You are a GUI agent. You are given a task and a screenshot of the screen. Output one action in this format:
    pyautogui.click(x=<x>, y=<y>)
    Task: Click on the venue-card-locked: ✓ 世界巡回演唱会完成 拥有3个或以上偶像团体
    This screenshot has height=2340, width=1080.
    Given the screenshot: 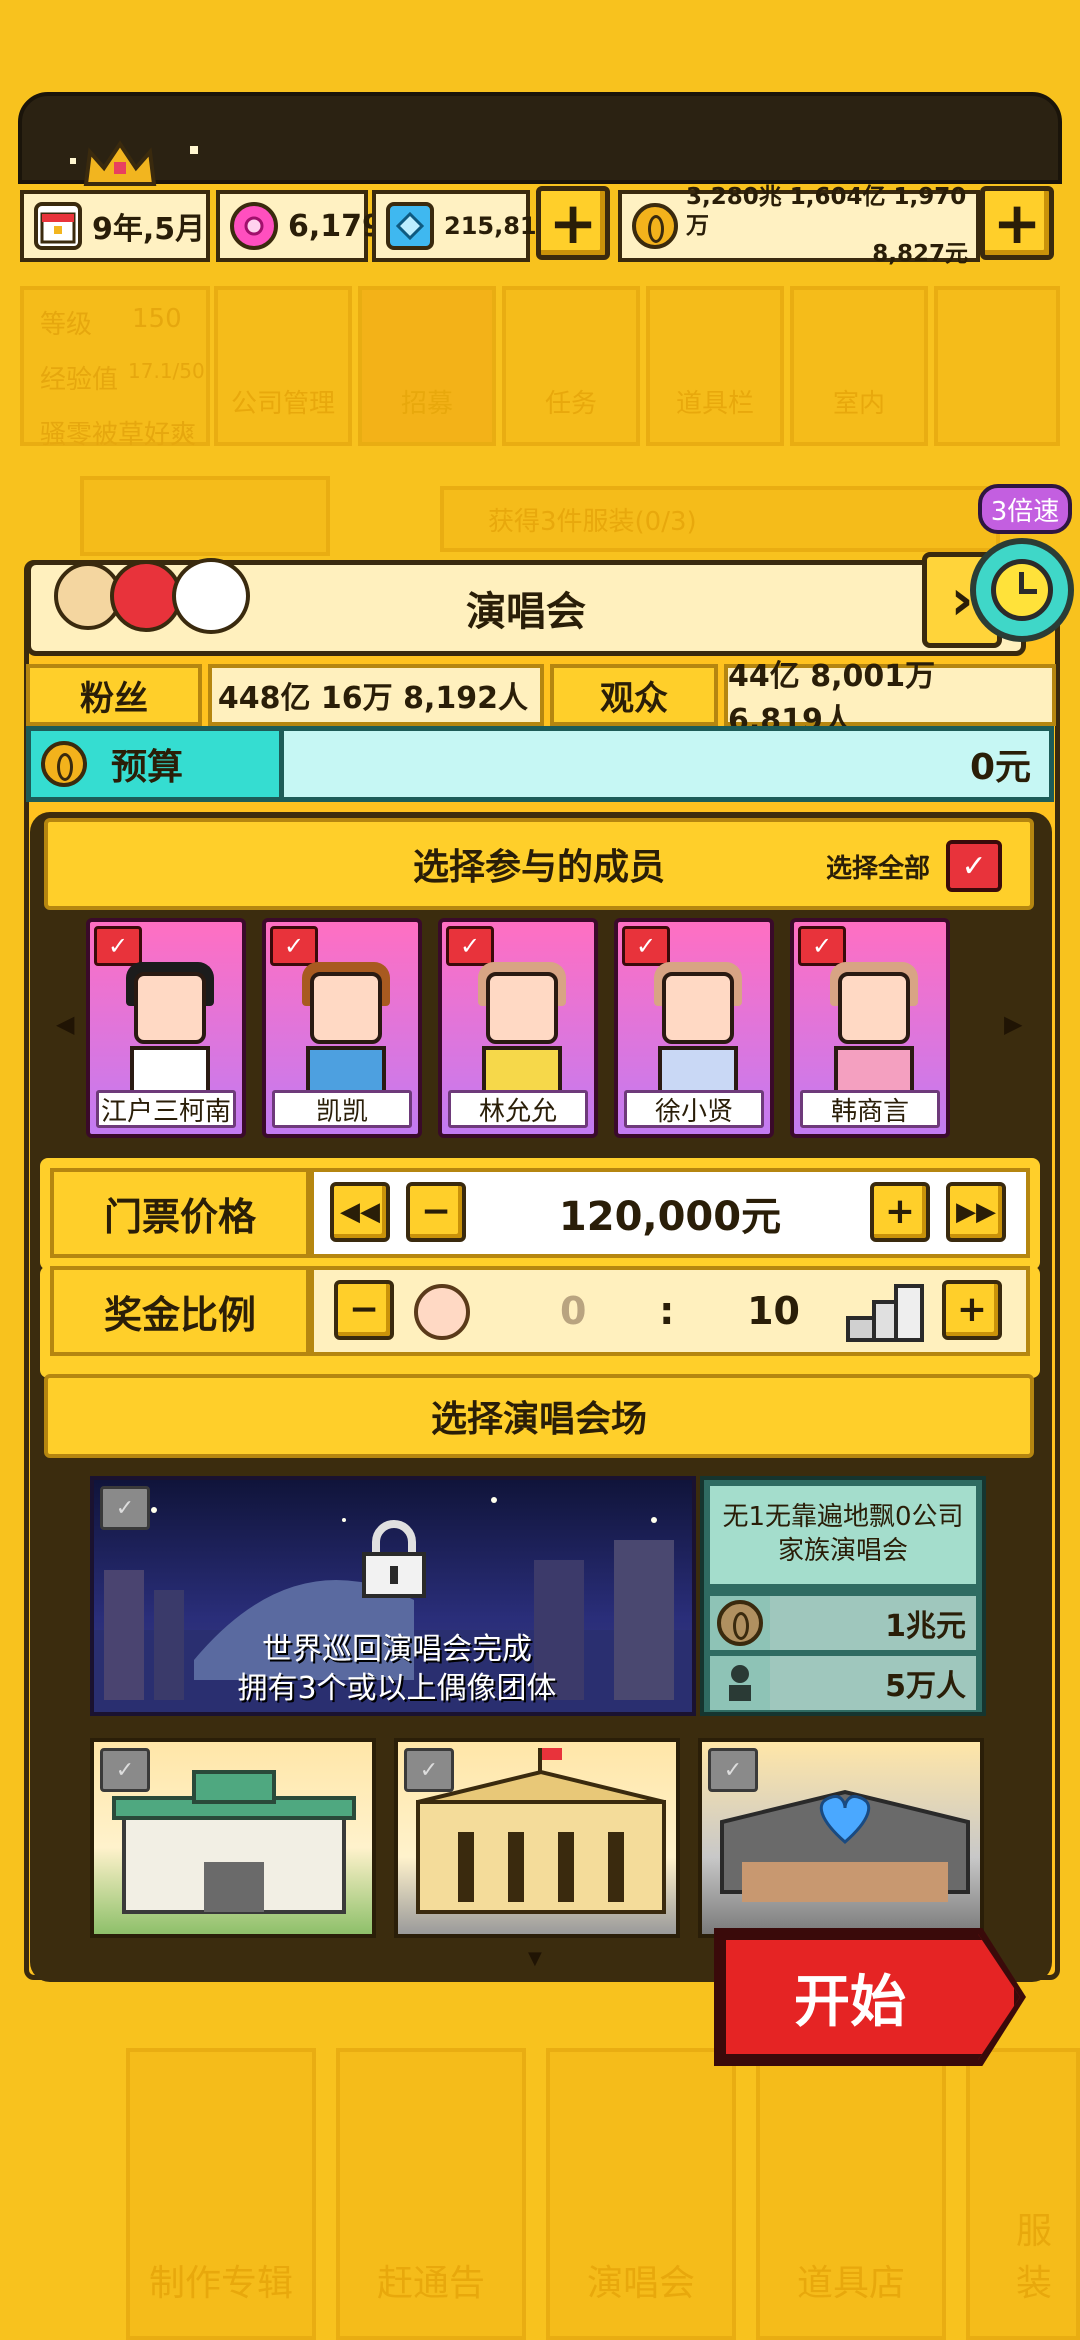 What is the action you would take?
    pyautogui.click(x=393, y=1596)
    